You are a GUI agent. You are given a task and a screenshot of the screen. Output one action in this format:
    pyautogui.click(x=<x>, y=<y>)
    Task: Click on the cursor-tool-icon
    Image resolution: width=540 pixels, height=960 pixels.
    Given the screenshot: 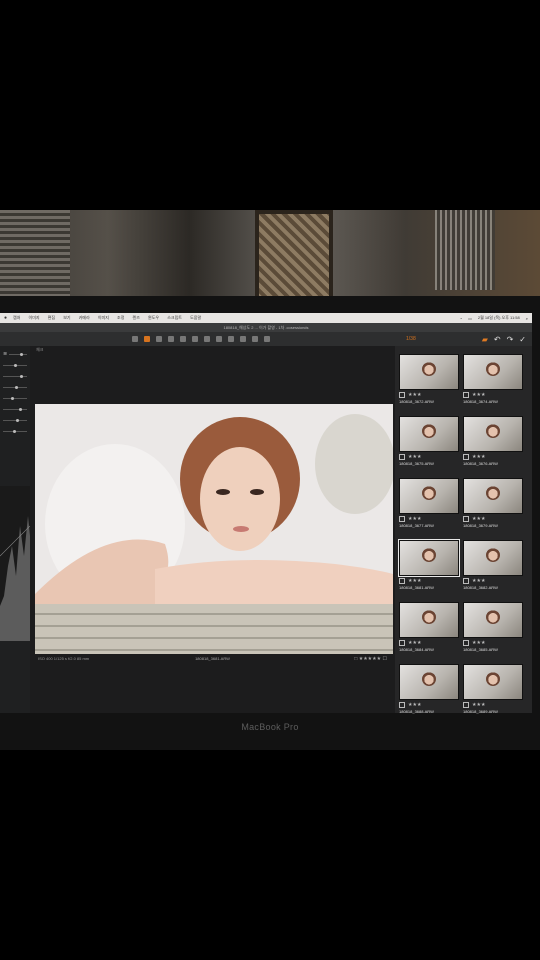 What is the action you would take?
    pyautogui.click(x=135, y=339)
    